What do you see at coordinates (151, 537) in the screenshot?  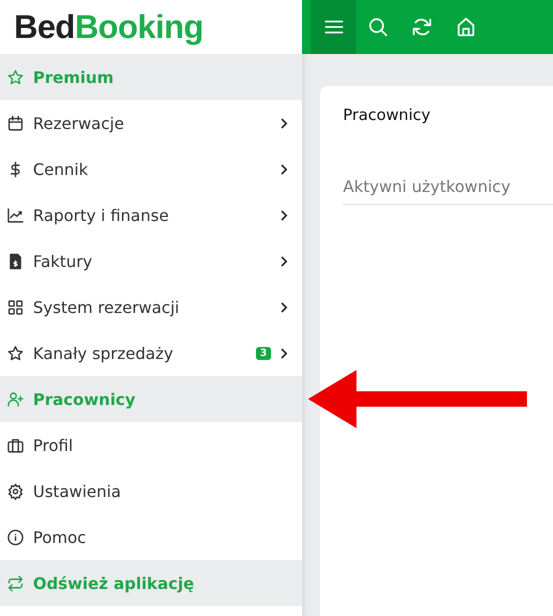 I see `sidebar-item: Pomoc` at bounding box center [151, 537].